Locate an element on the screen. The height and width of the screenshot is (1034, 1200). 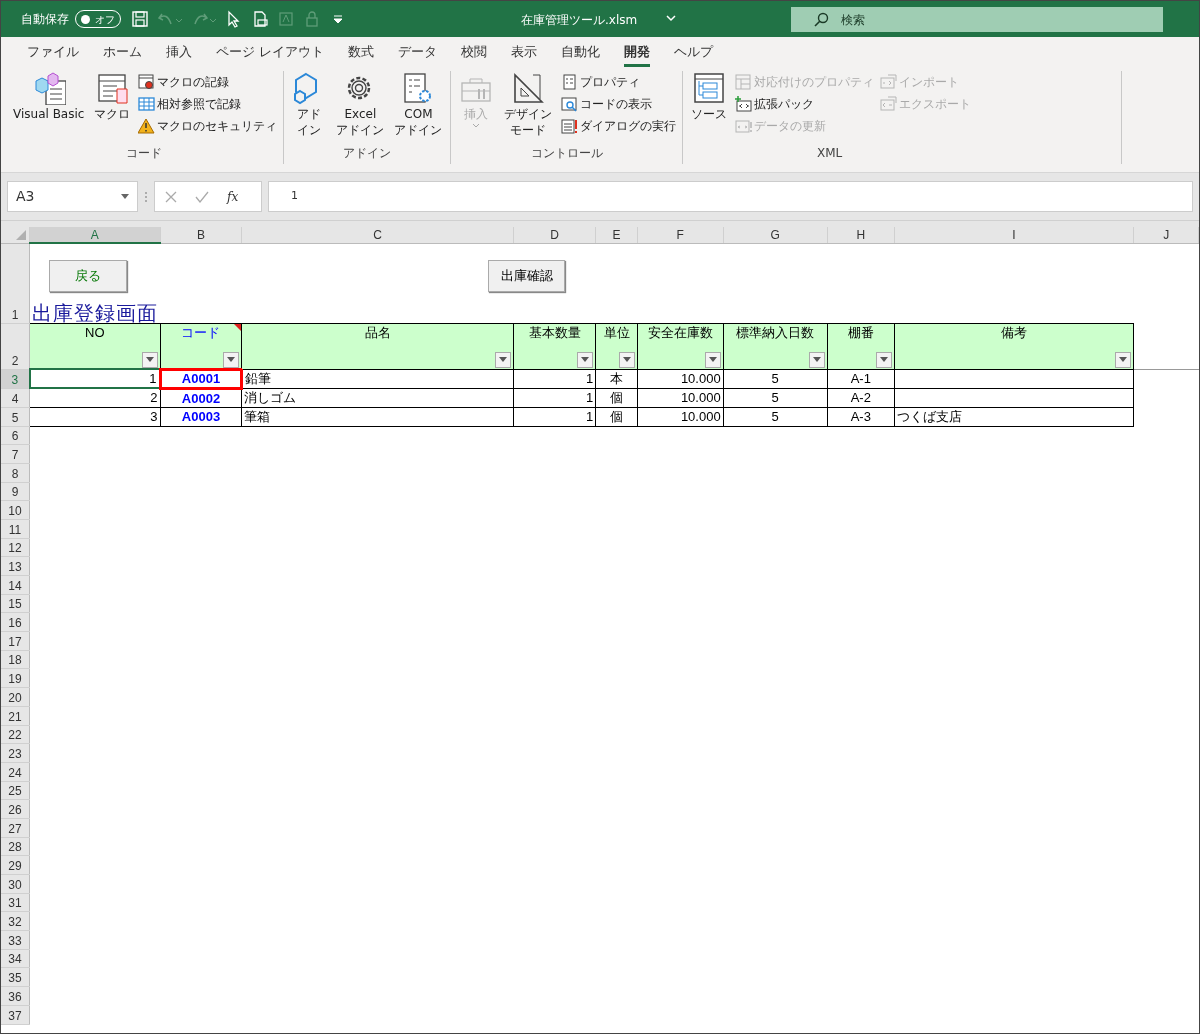
row-number: 2 is located at coordinates (15, 346).